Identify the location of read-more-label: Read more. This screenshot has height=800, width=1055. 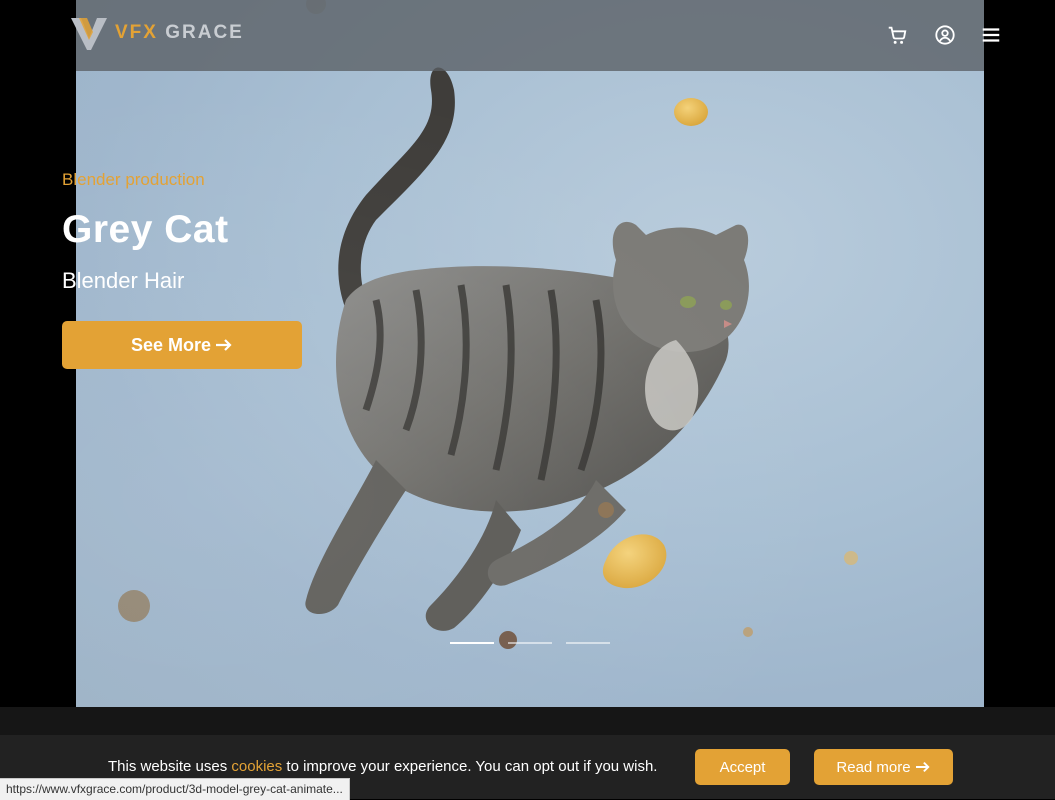
(873, 767).